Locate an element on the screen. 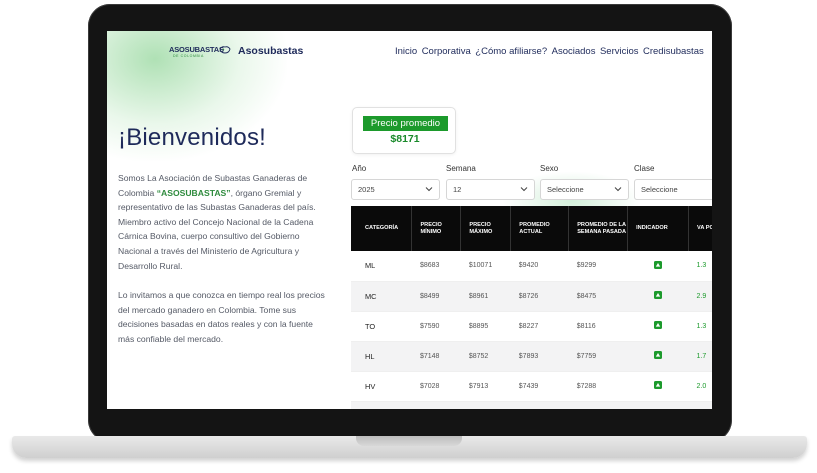 Image resolution: width=817 pixels, height=473 pixels. cell-last-week-avg: $8116 is located at coordinates (598, 326).